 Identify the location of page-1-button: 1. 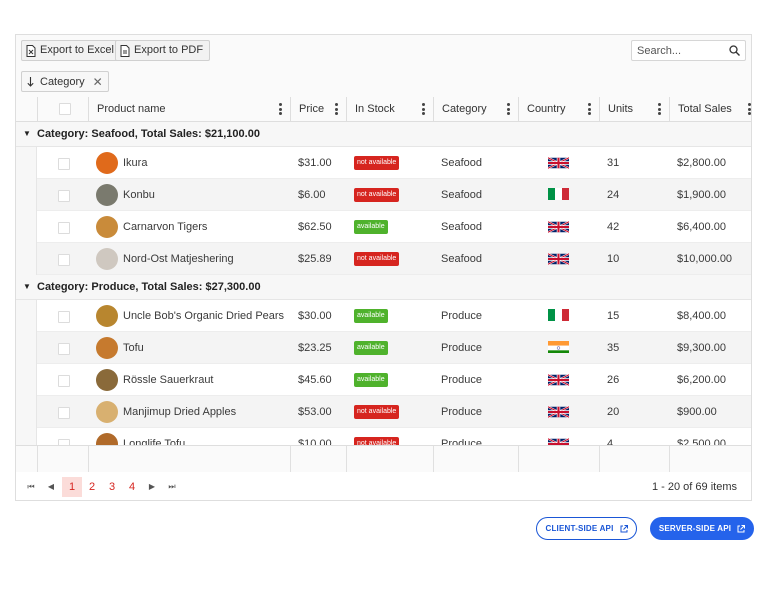
(72, 487).